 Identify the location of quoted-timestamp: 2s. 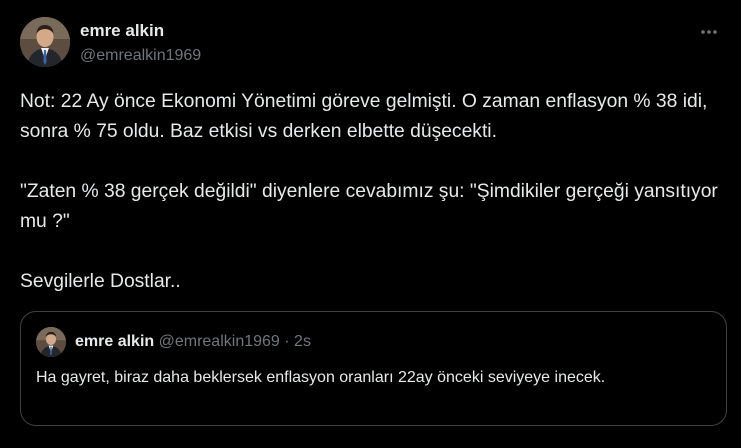
(302, 341).